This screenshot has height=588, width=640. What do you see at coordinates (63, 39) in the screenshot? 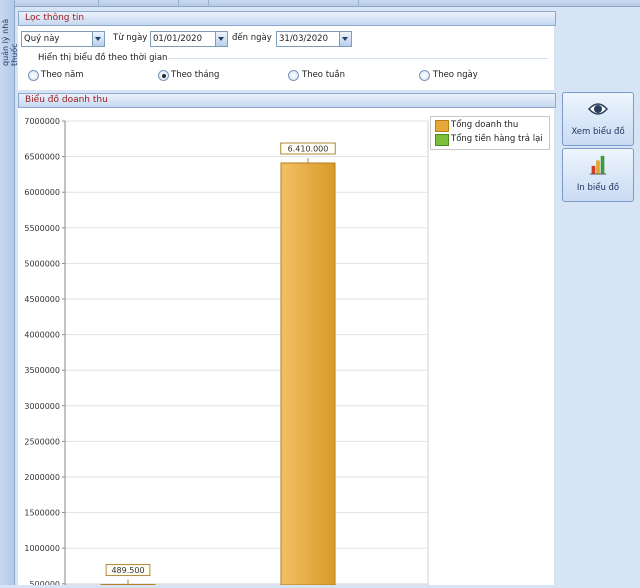
I see `period-select: Quý này` at bounding box center [63, 39].